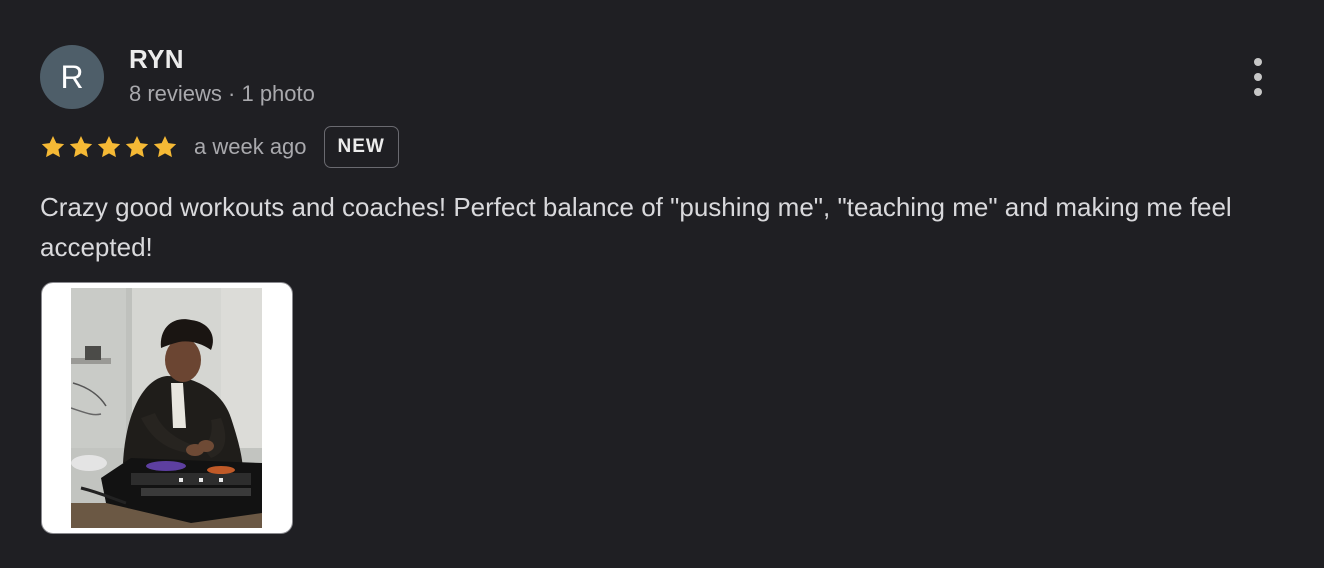 The width and height of the screenshot is (1324, 568). What do you see at coordinates (361, 147) in the screenshot?
I see `new-badge: NEW` at bounding box center [361, 147].